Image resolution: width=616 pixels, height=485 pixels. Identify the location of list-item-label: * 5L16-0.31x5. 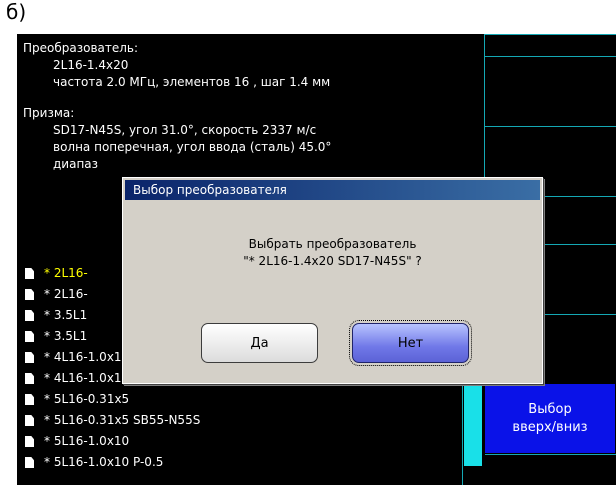
(87, 399).